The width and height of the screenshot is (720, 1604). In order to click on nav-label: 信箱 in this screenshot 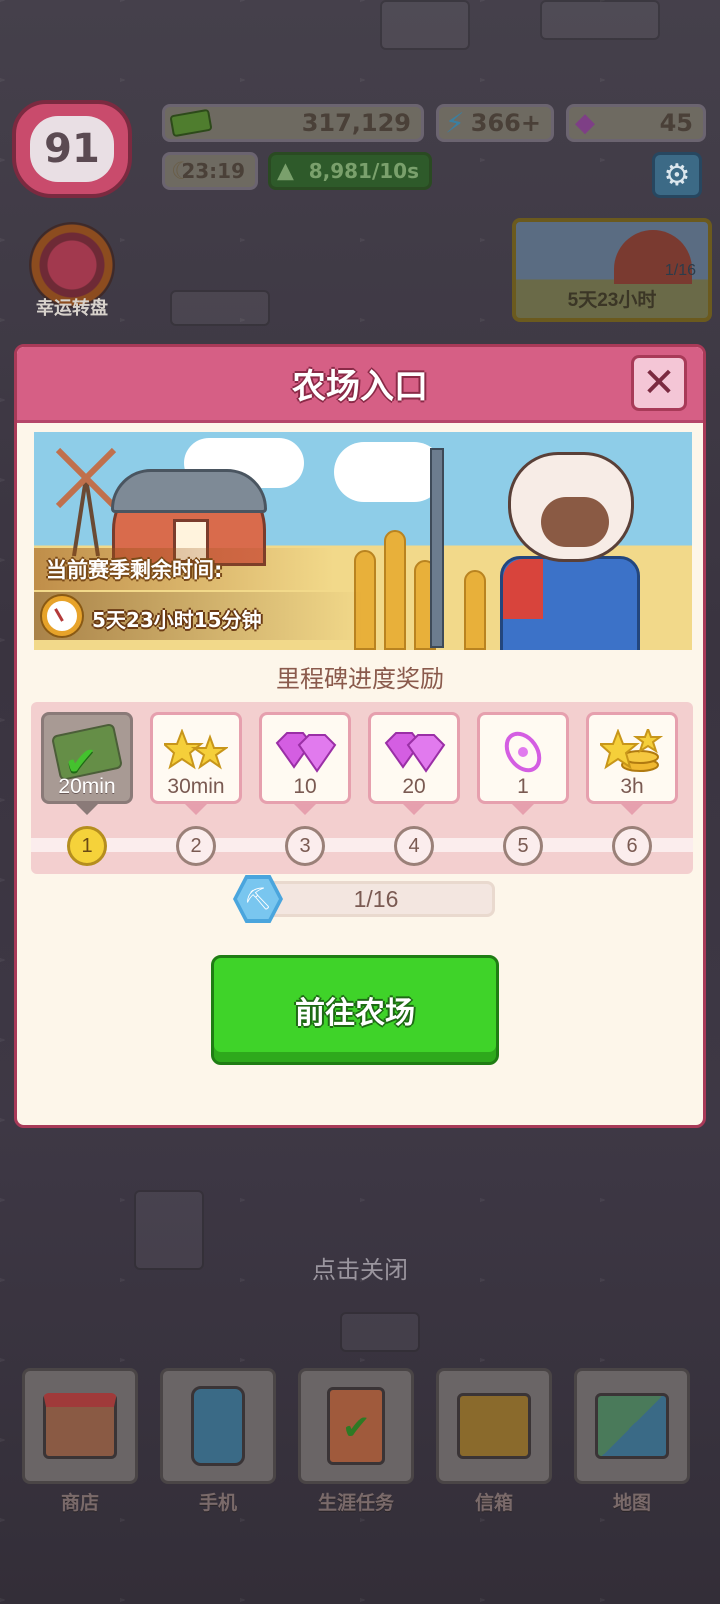, I will do `click(493, 1503)`.